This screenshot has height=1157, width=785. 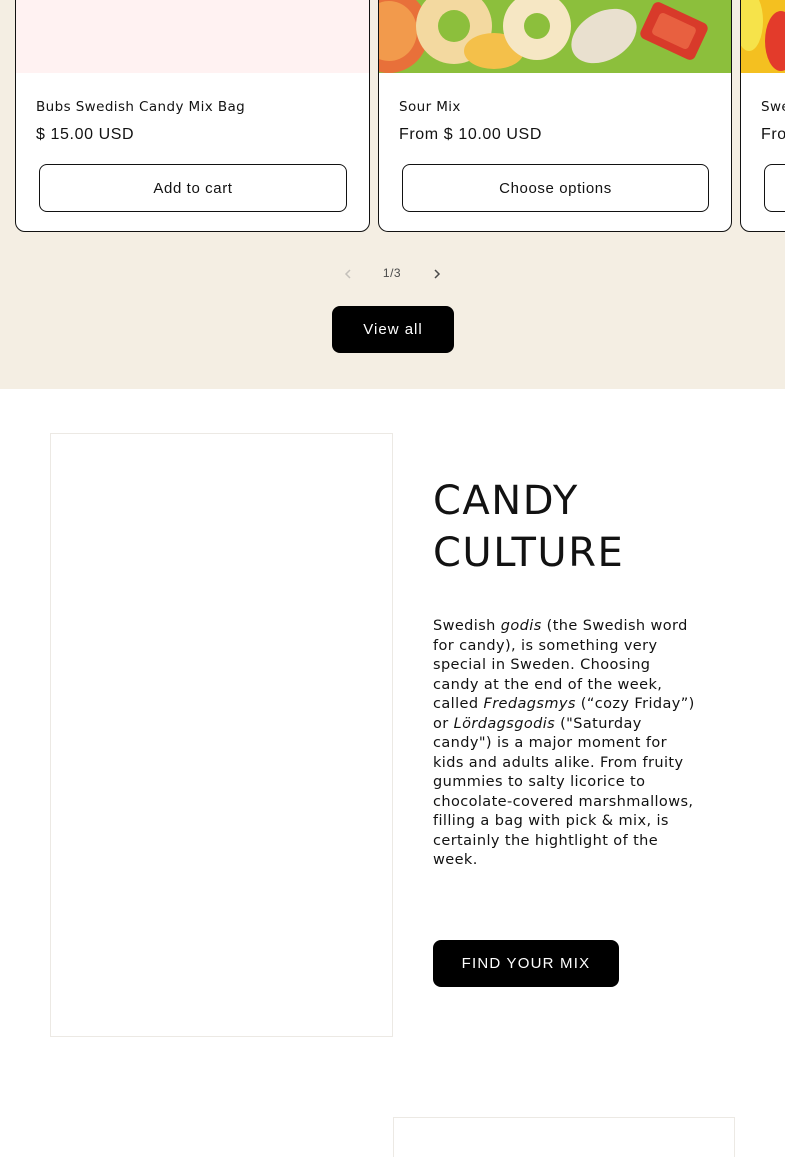 What do you see at coordinates (470, 134) in the screenshot?
I see `product-price: From $ 10.00 USD` at bounding box center [470, 134].